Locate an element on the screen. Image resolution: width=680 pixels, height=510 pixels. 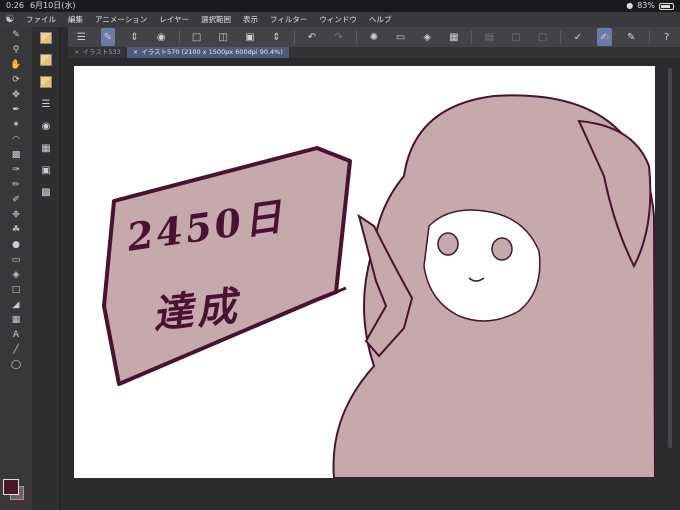
image-icon: ▩ is located at coordinates (46, 192).